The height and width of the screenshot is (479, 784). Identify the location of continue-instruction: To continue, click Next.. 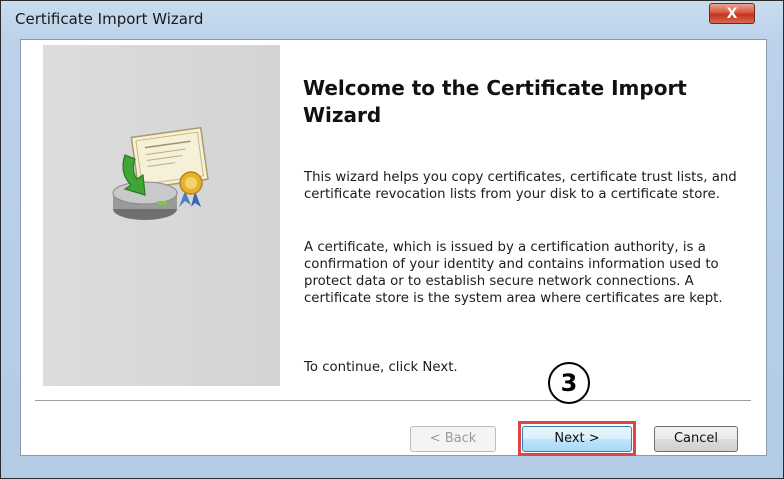
(381, 367).